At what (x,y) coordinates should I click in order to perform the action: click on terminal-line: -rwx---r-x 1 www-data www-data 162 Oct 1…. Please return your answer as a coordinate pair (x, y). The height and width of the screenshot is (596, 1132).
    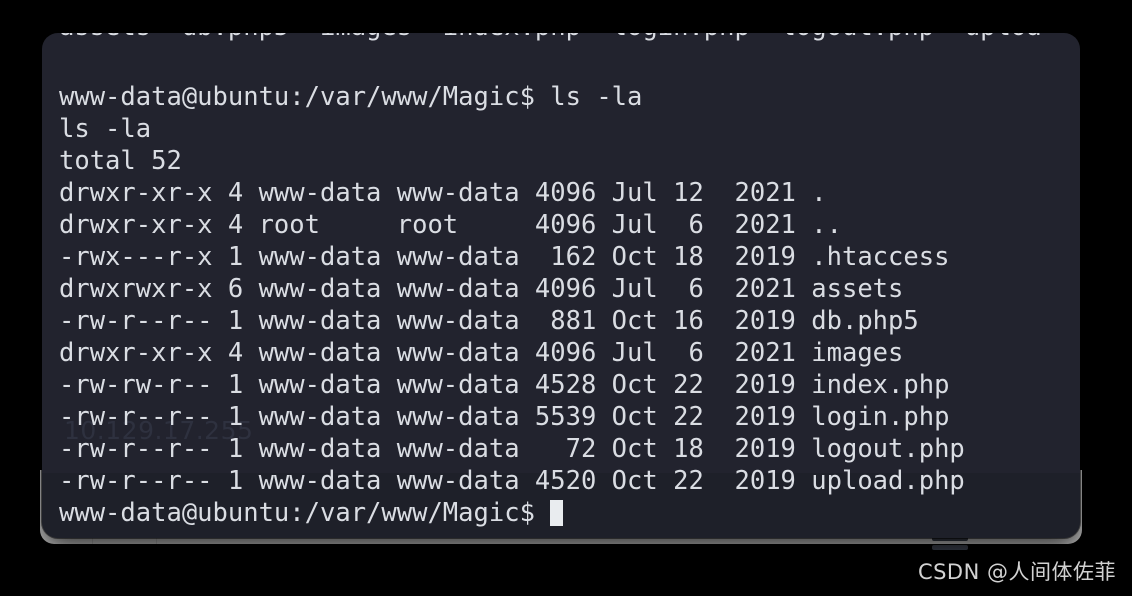
    Looking at the image, I should click on (504, 257).